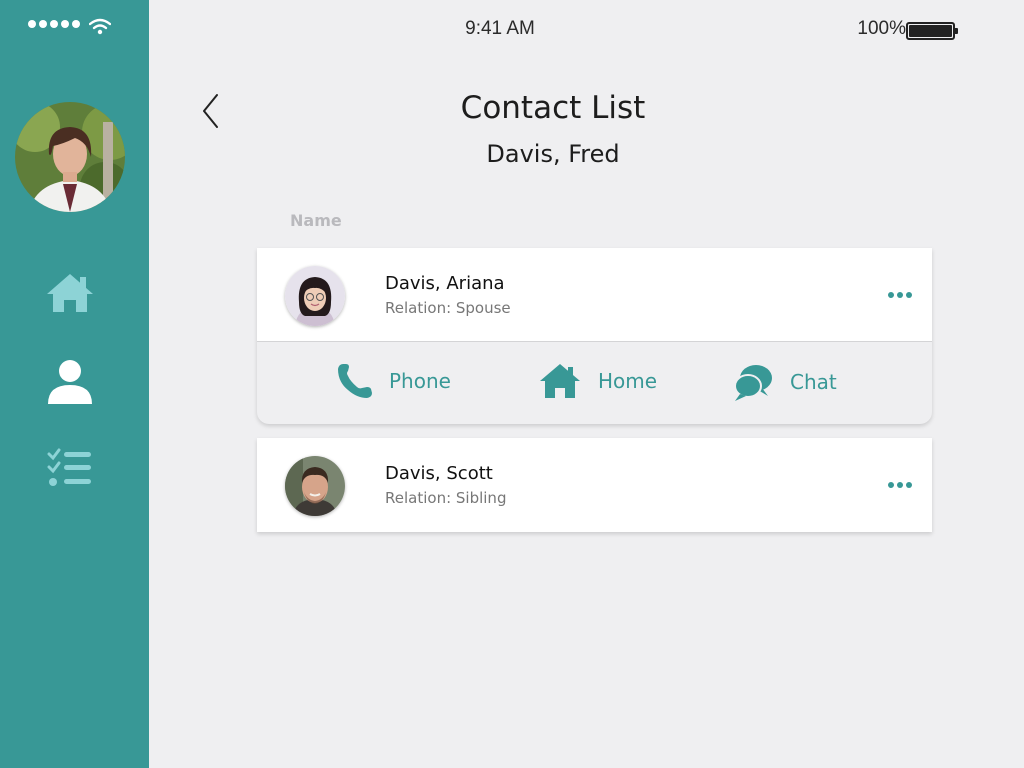 The width and height of the screenshot is (1024, 768). I want to click on contact-relation: Relation: Sibling, so click(446, 498).